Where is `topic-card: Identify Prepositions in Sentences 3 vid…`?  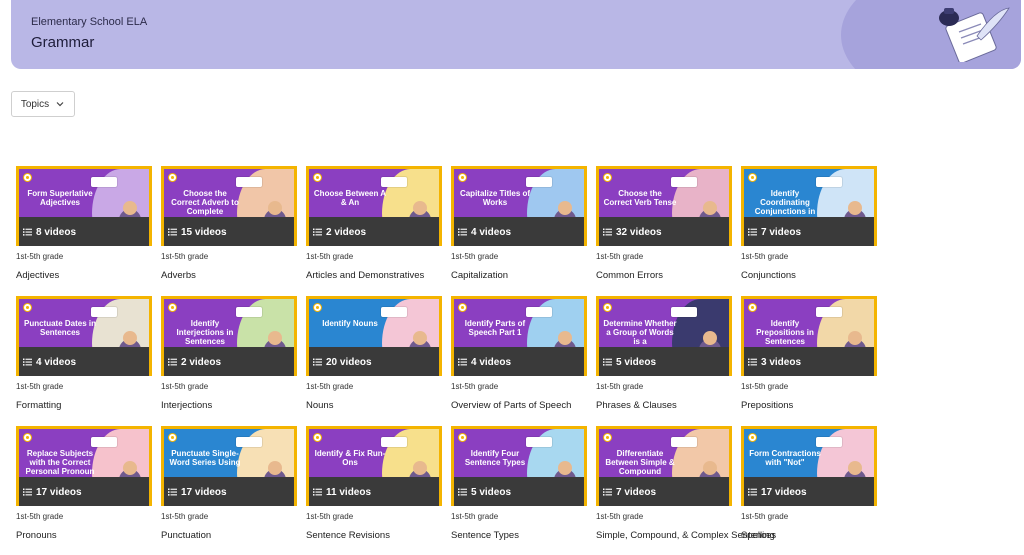
topic-card: Identify Prepositions in Sentences 3 vid… is located at coordinates (809, 355).